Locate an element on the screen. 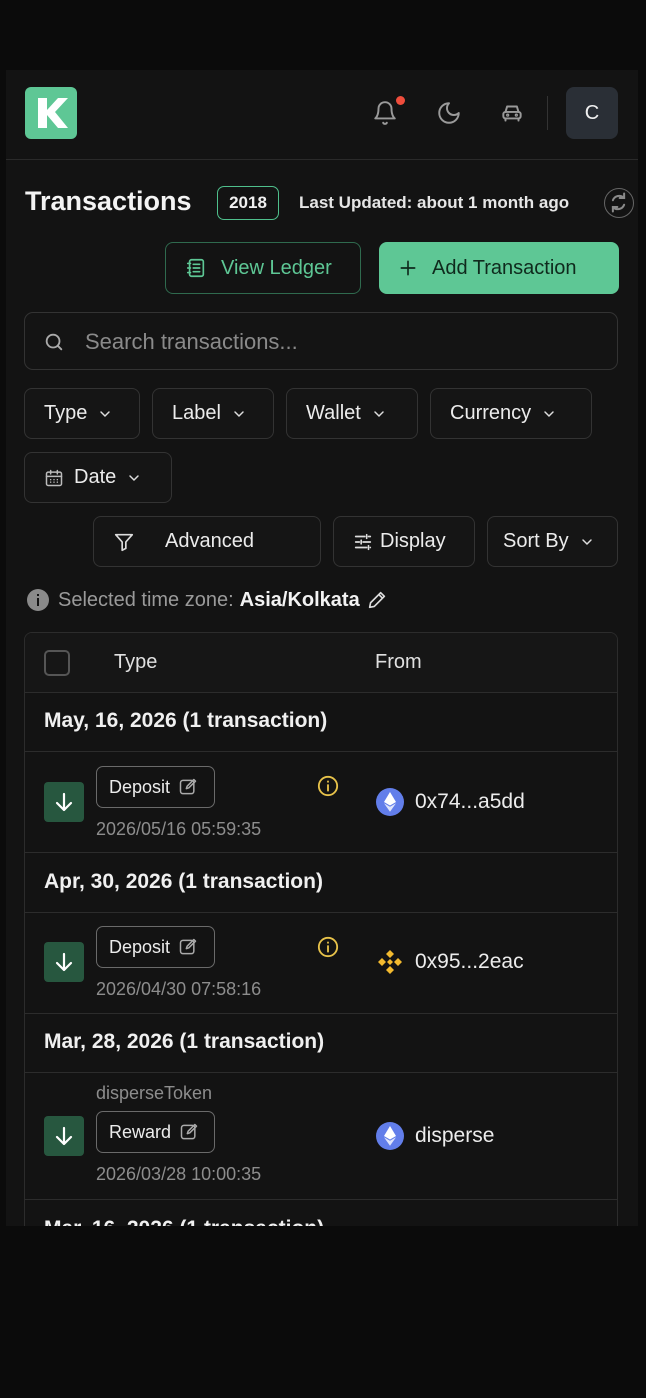 This screenshot has width=646, height=1398. search-icon is located at coordinates (54, 342).